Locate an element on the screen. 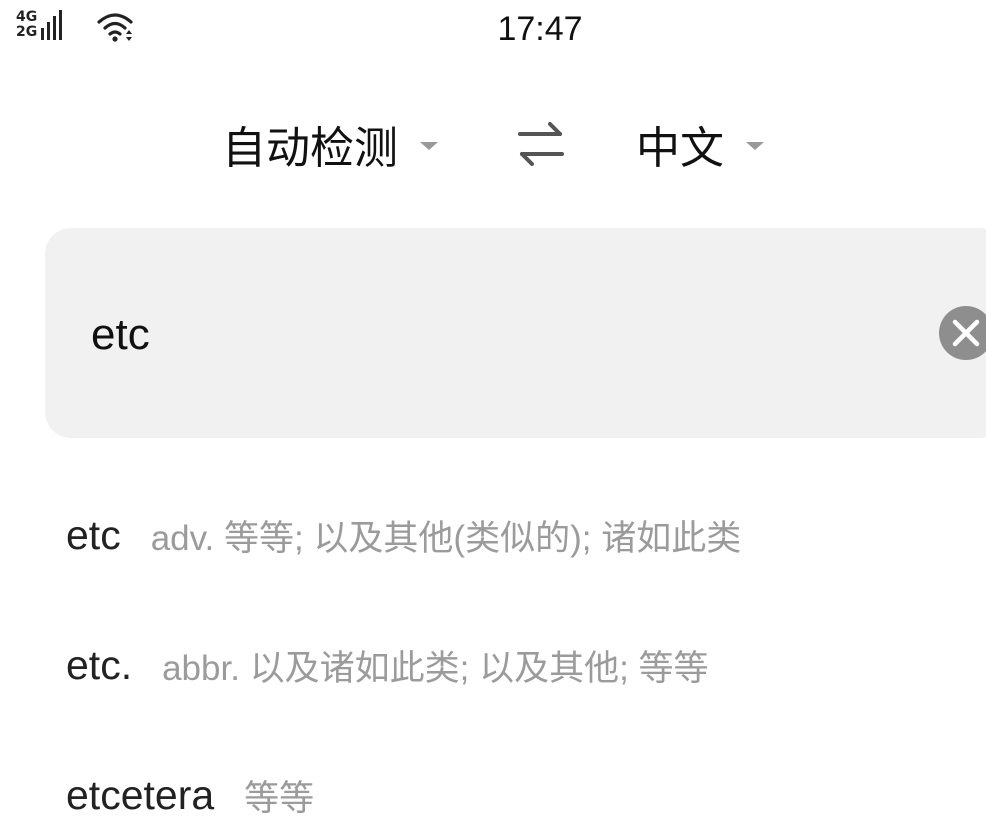 This screenshot has height=840, width=986. suggestion-definition: 等等 is located at coordinates (279, 798).